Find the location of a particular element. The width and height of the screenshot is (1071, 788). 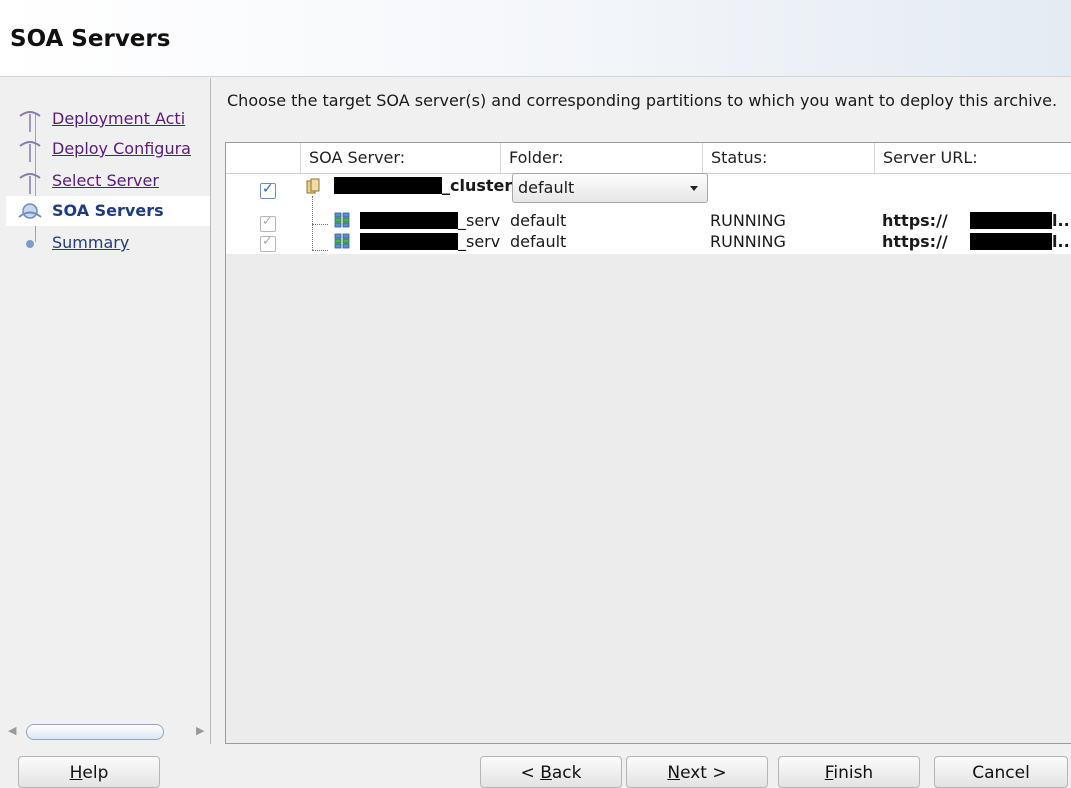

column-header-select is located at coordinates (263, 158).